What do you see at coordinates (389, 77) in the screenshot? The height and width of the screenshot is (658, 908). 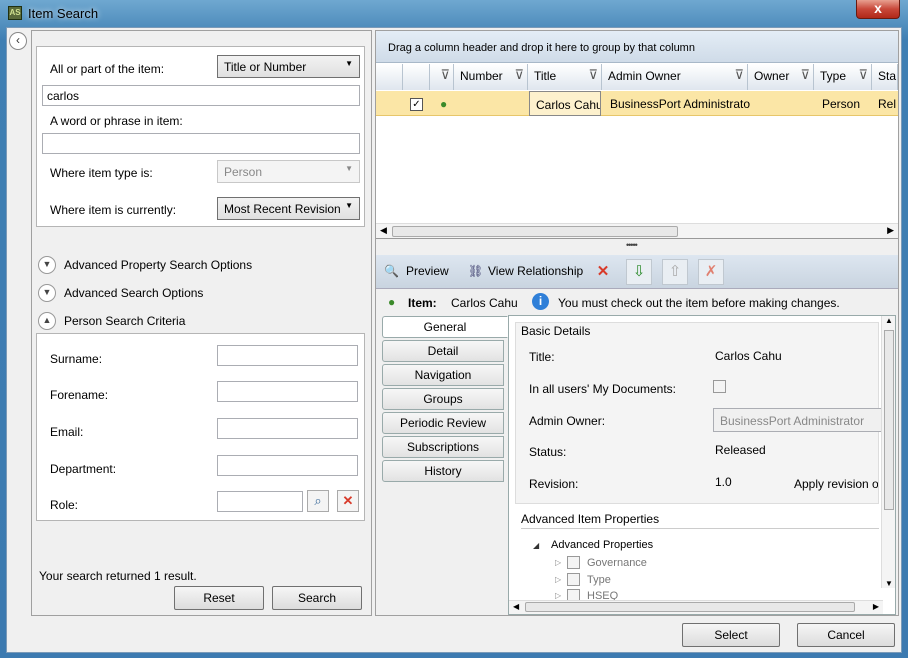 I see `row-indicator-header` at bounding box center [389, 77].